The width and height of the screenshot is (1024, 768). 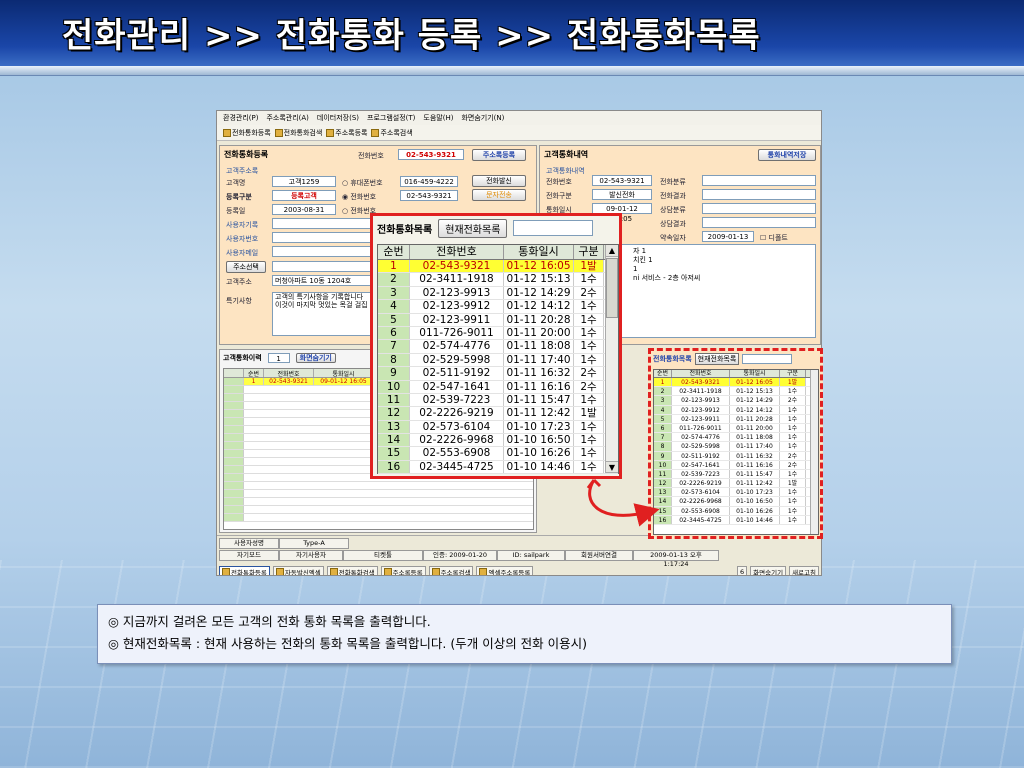 What do you see at coordinates (315, 358) in the screenshot?
I see `hide-screen-button: 화면숨기기` at bounding box center [315, 358].